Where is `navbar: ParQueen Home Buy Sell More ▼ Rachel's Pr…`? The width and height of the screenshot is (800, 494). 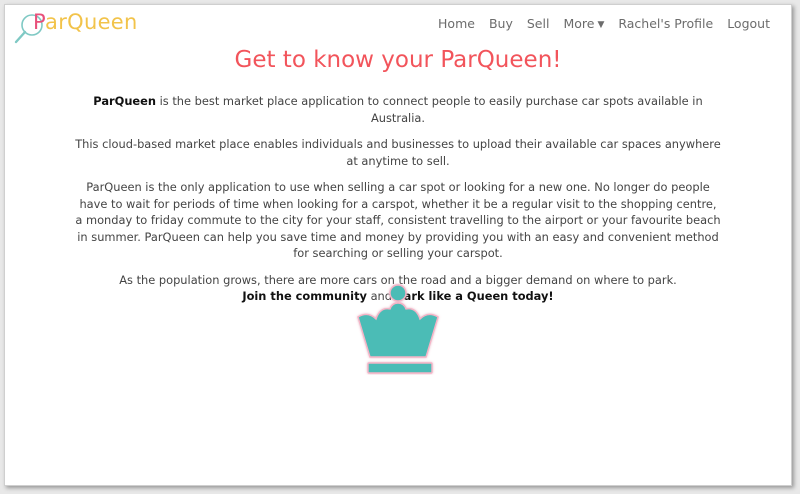
navbar: ParQueen Home Buy Sell More ▼ Rachel's Pr… is located at coordinates (398, 25).